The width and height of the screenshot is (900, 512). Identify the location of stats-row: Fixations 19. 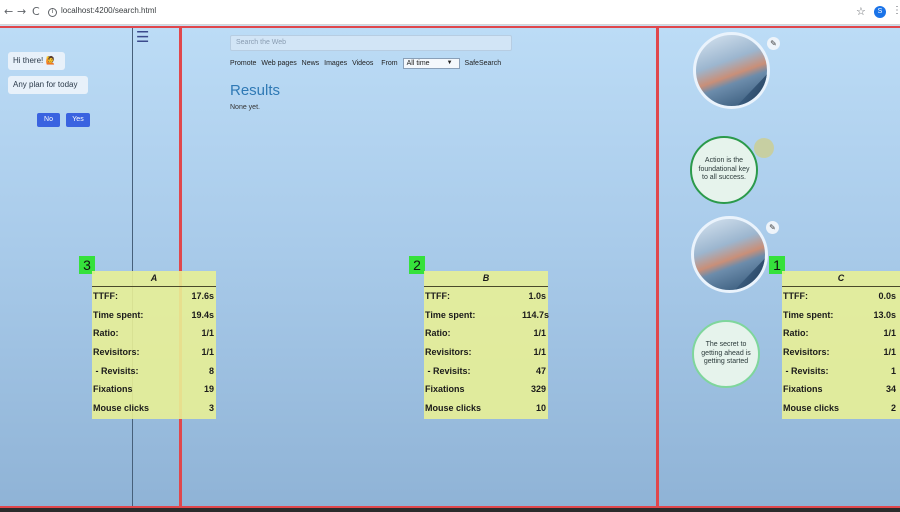
(154, 389).